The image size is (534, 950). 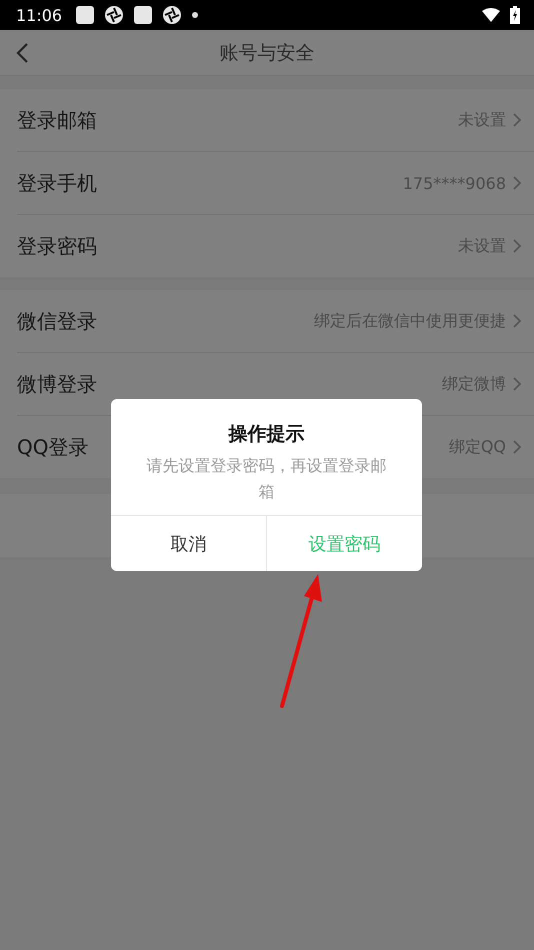 I want to click on battery-icon, so click(x=515, y=15).